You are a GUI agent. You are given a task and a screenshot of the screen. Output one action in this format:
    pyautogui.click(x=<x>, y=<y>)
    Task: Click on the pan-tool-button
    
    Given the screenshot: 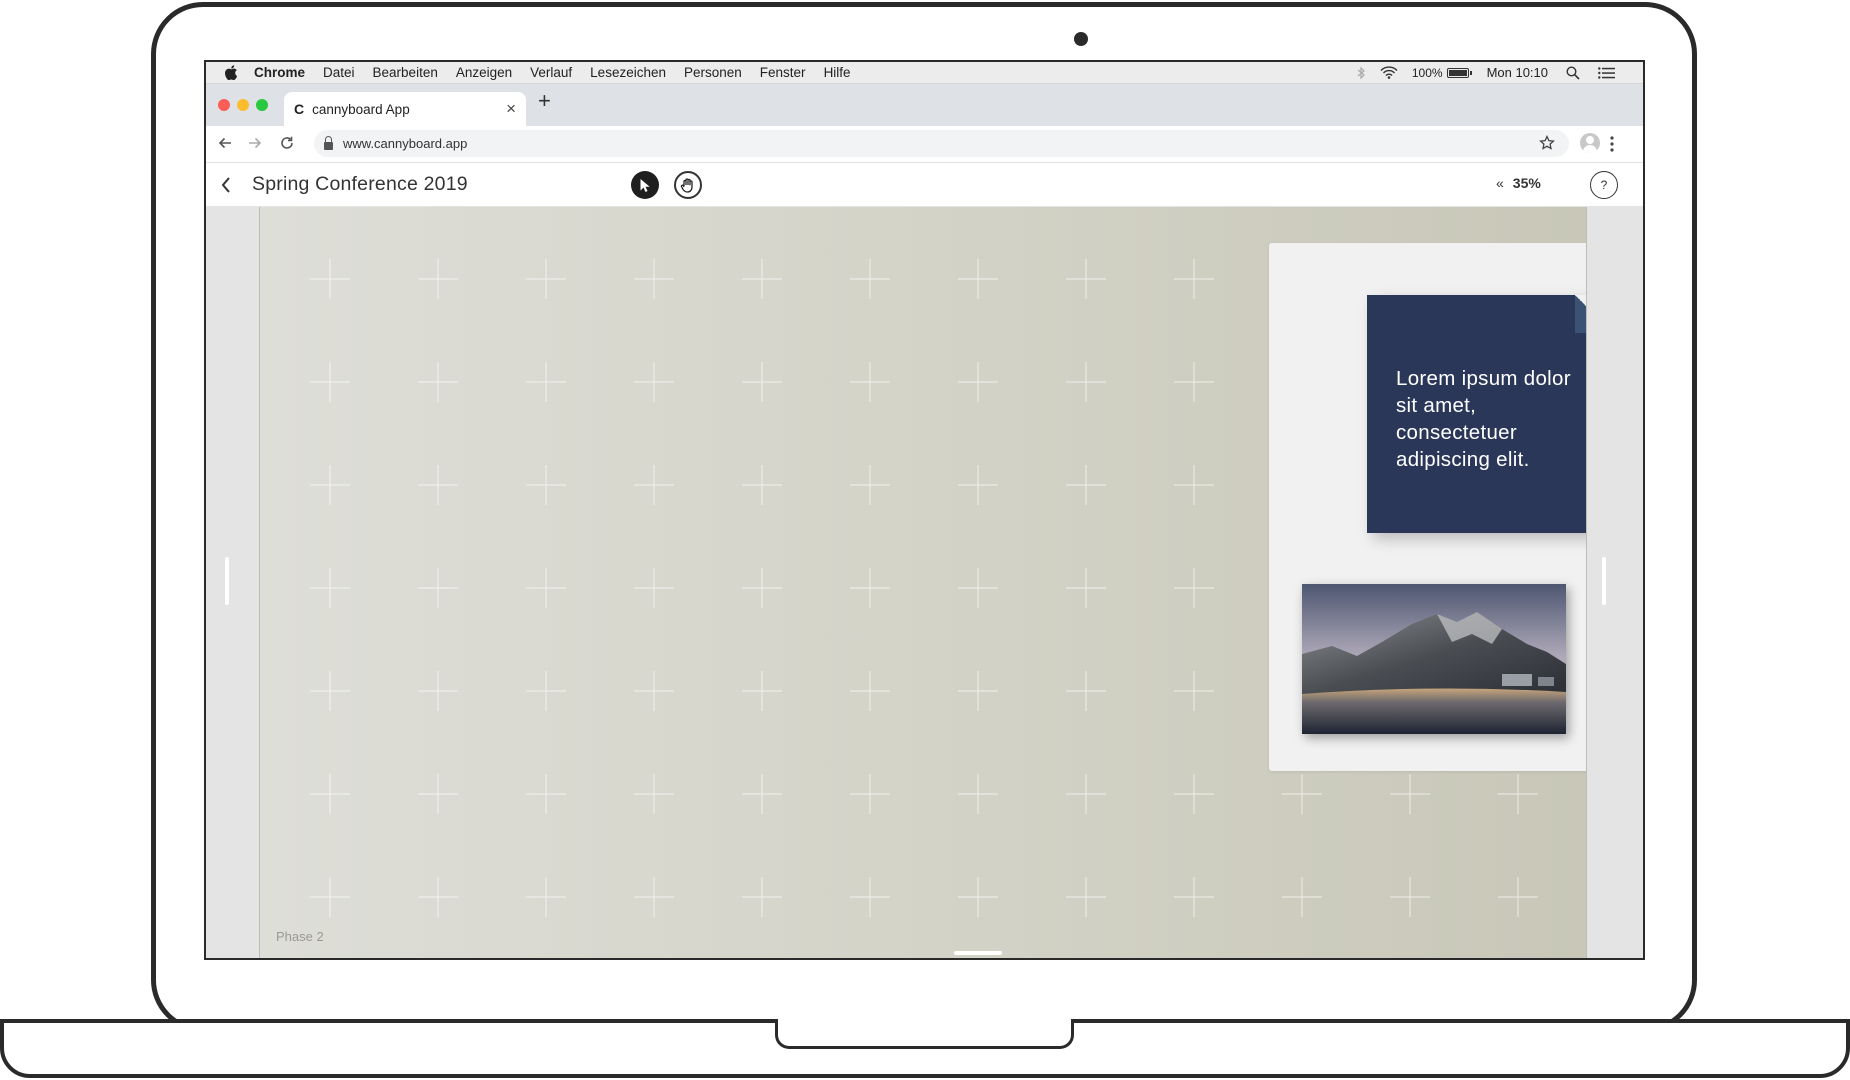 What is the action you would take?
    pyautogui.click(x=688, y=185)
    